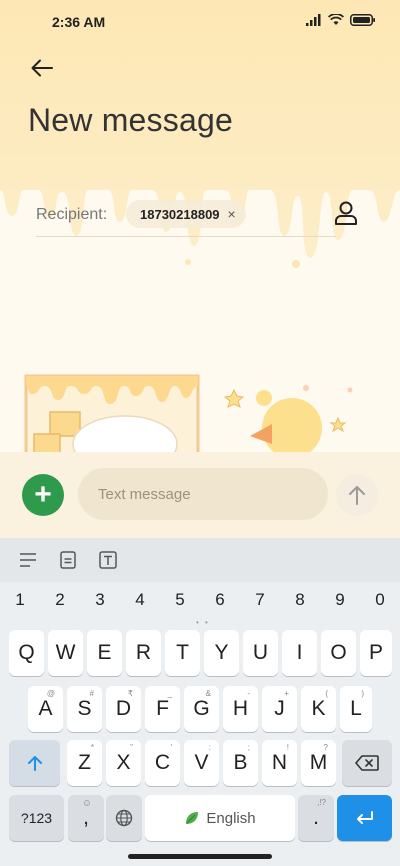 This screenshot has height=866, width=400. I want to click on shift-key, so click(34, 763).